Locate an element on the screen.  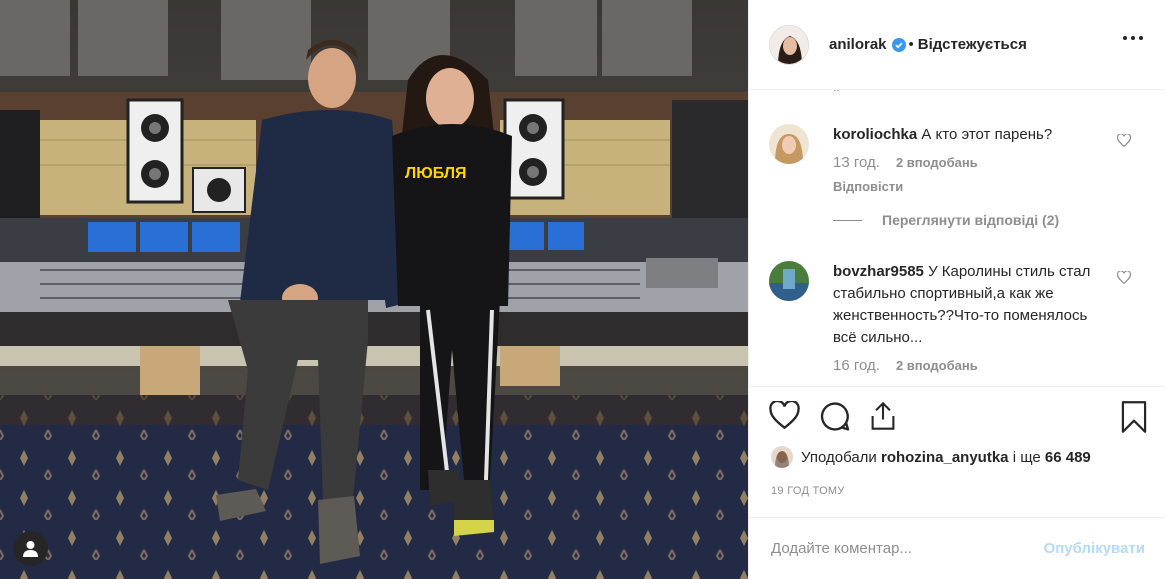
comment-meta: 16 год. 2 вподобань is located at coordinates (973, 366).